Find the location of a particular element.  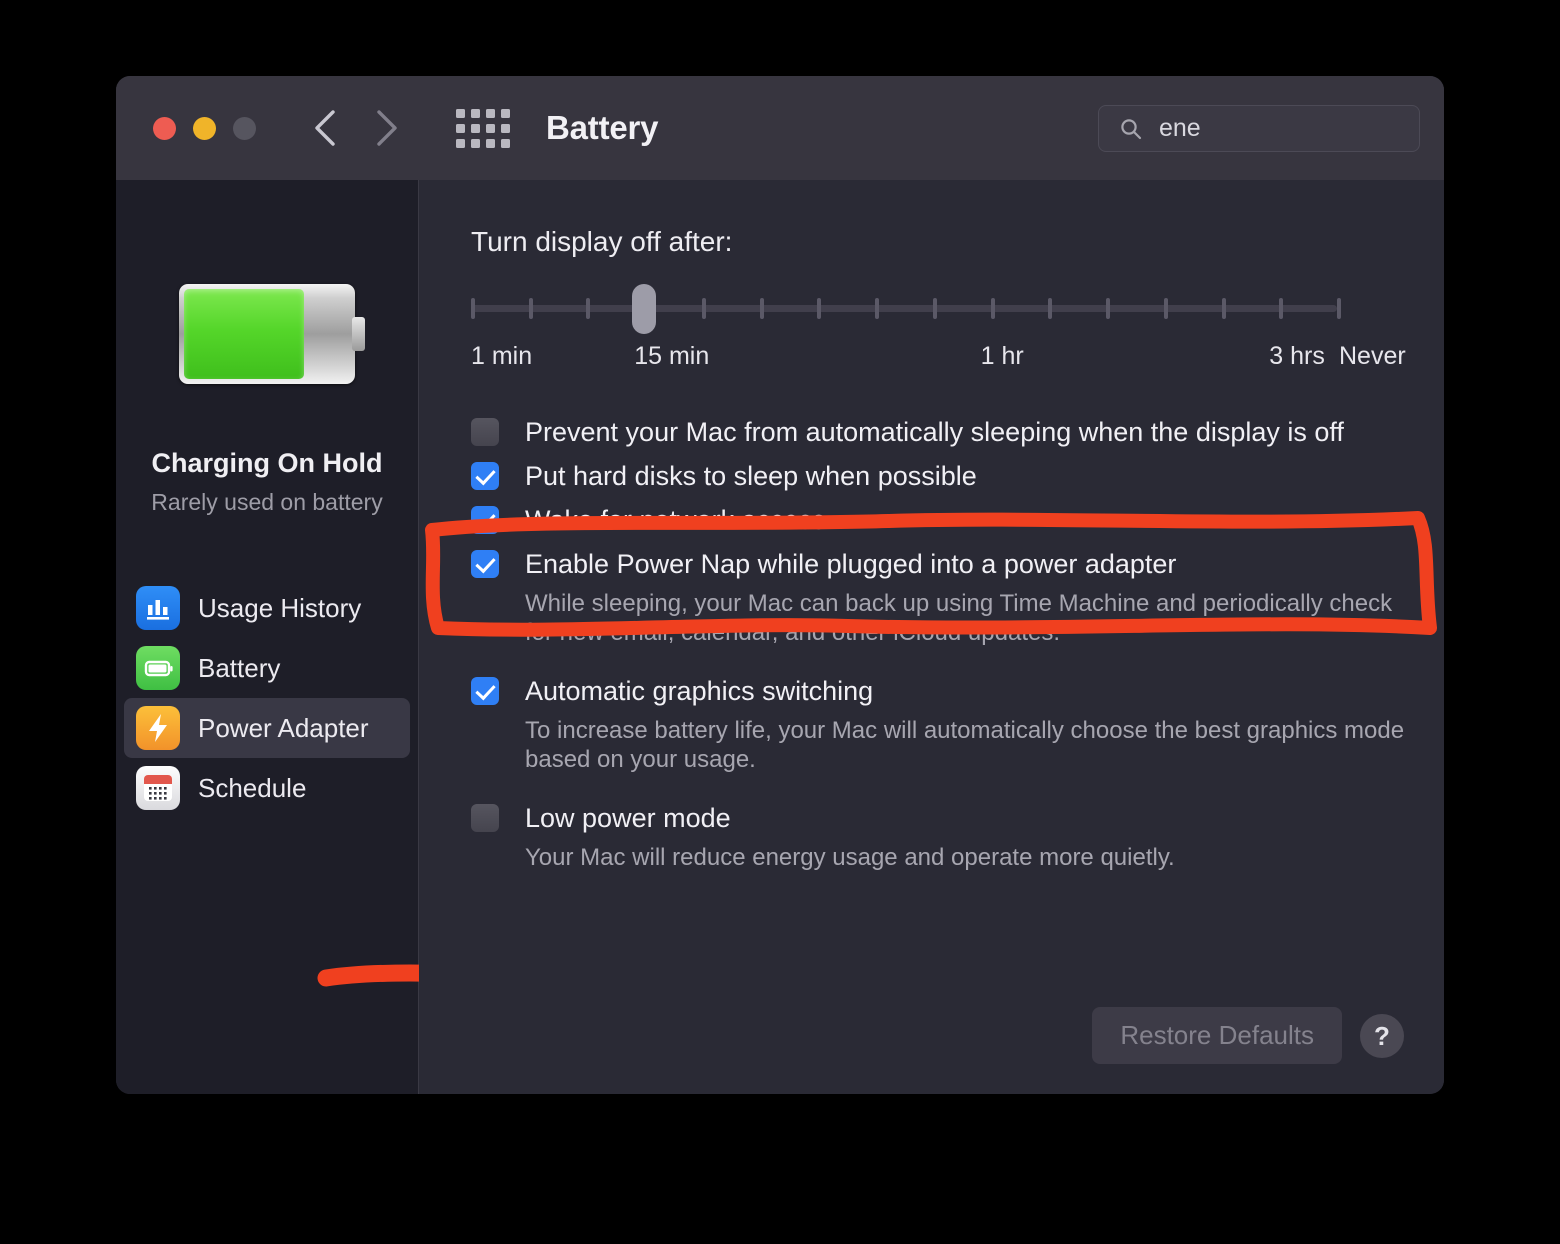

battery-graphic is located at coordinates (267, 334).